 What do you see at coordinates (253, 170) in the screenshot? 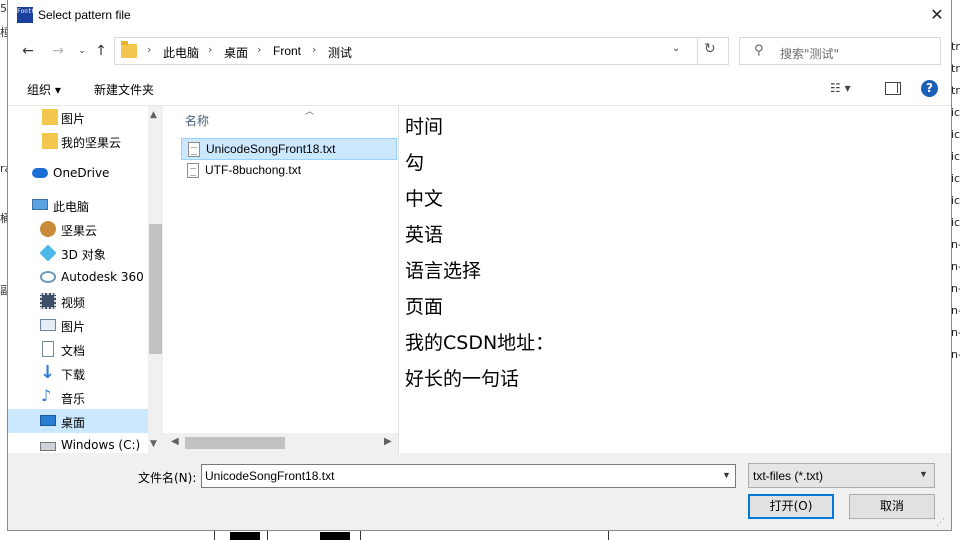
I see `file-name: UTF-8buchong.txt` at bounding box center [253, 170].